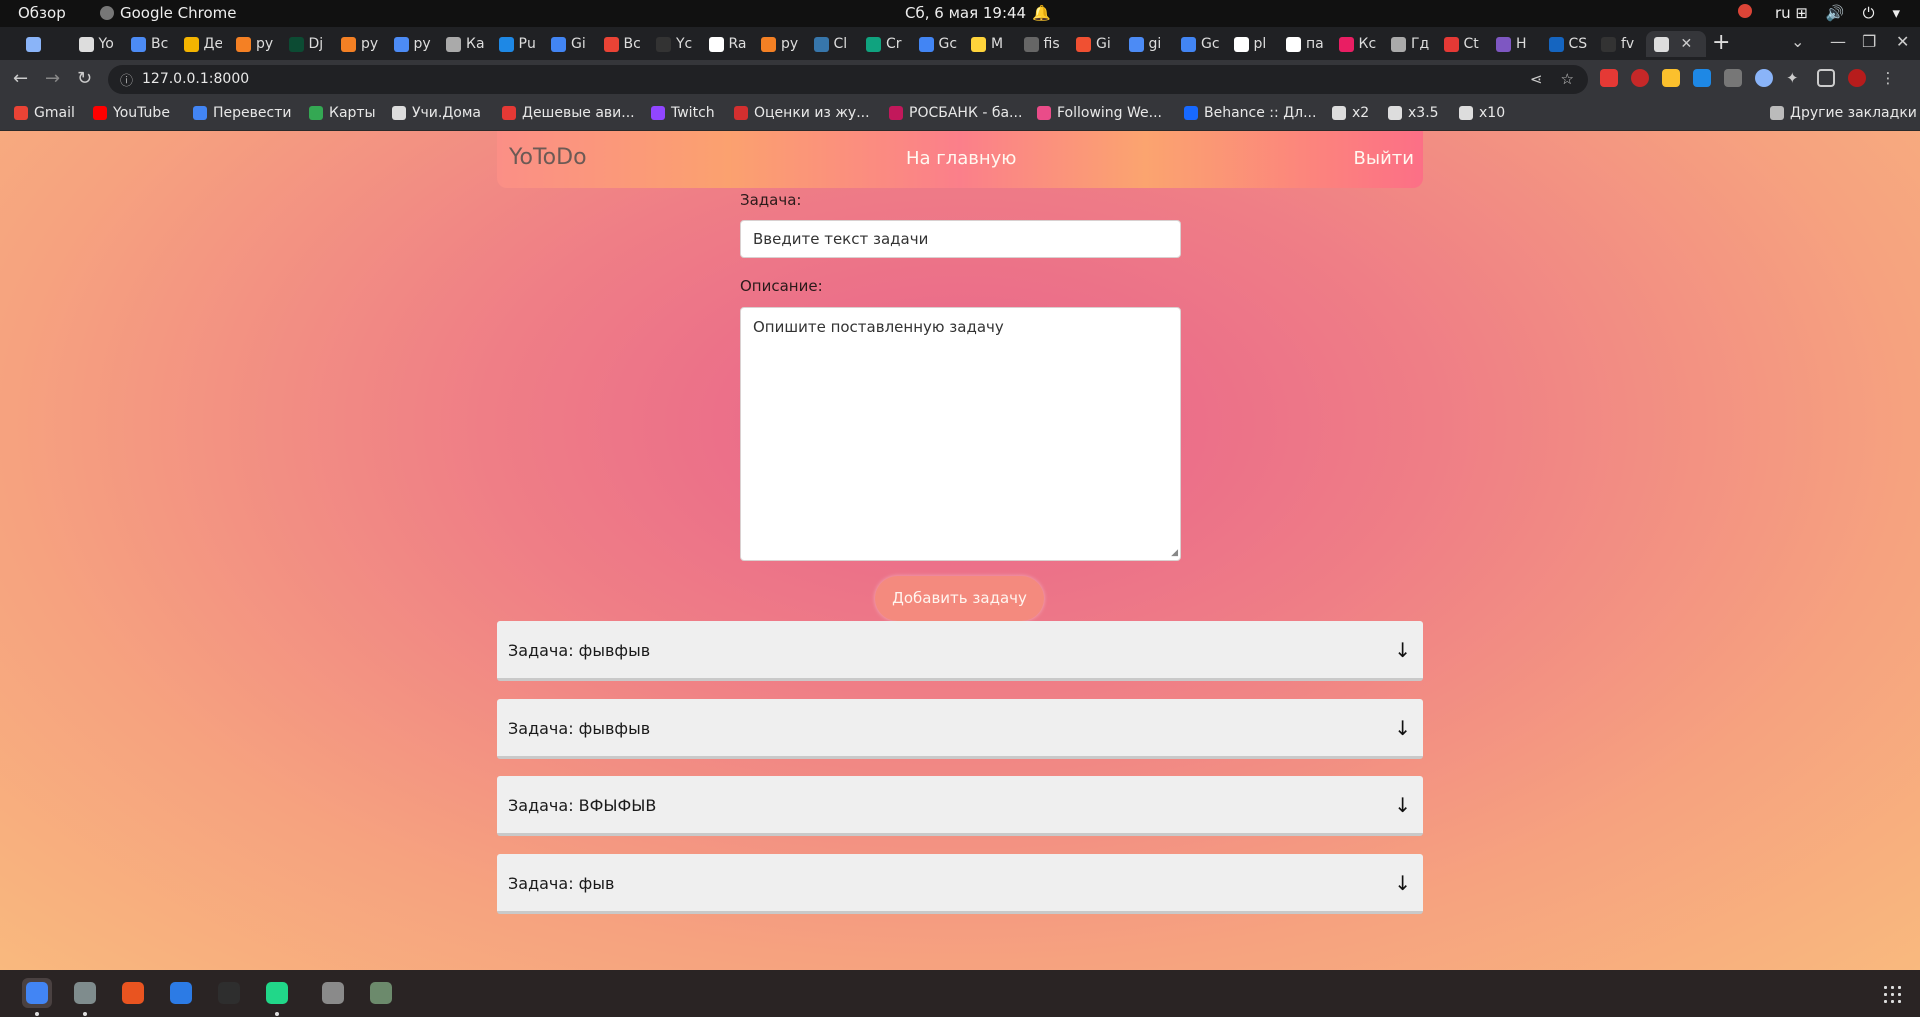 The width and height of the screenshot is (1920, 1017). I want to click on tab: Кс, so click(1354, 44).